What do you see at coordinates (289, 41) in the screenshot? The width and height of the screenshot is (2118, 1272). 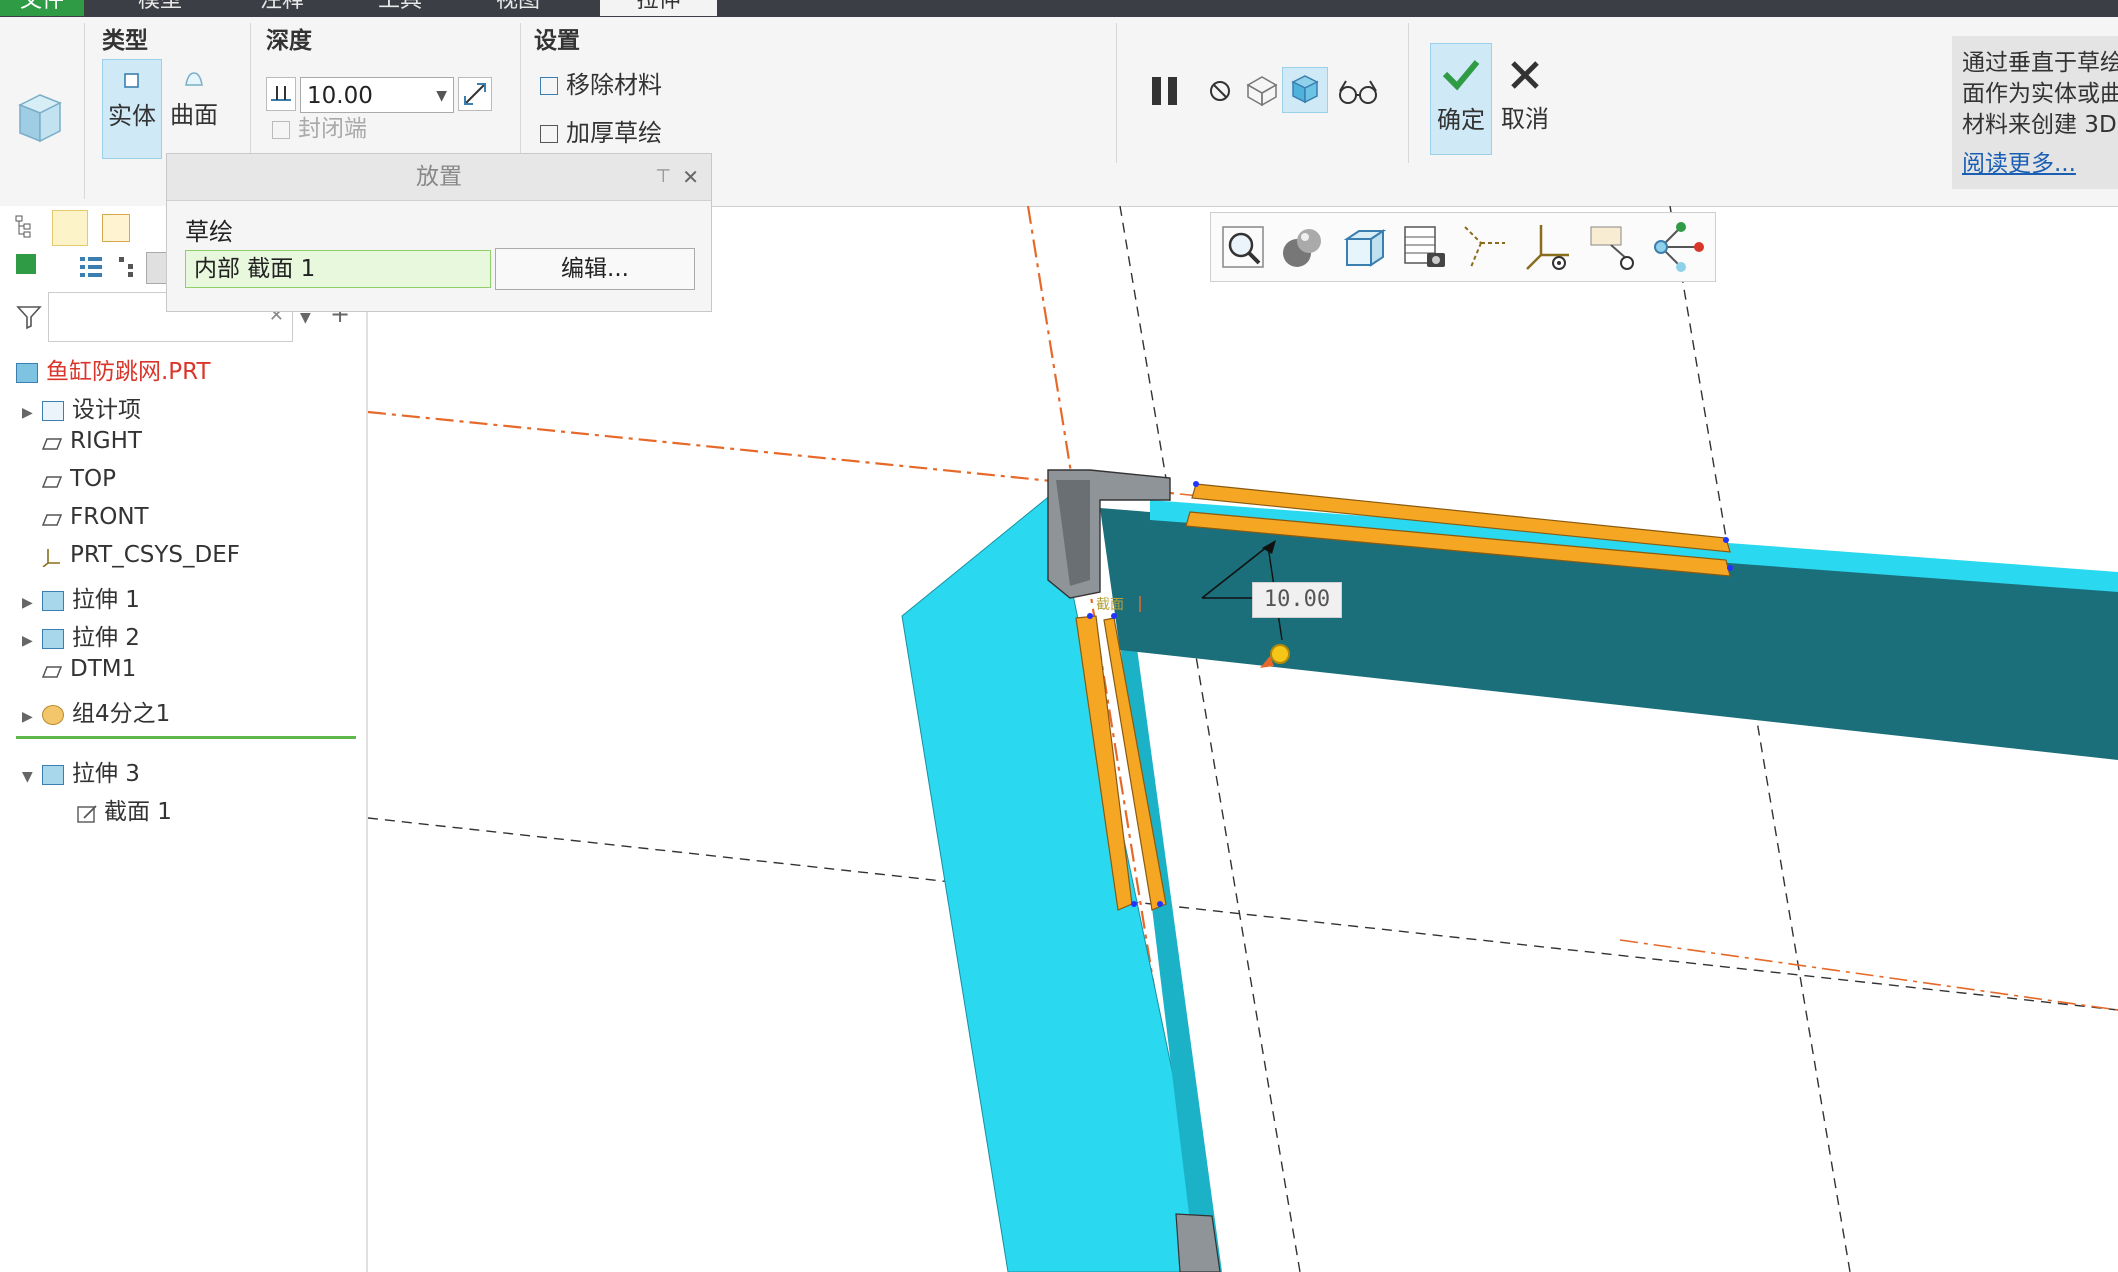 I see `depth-group-label: 深度` at bounding box center [289, 41].